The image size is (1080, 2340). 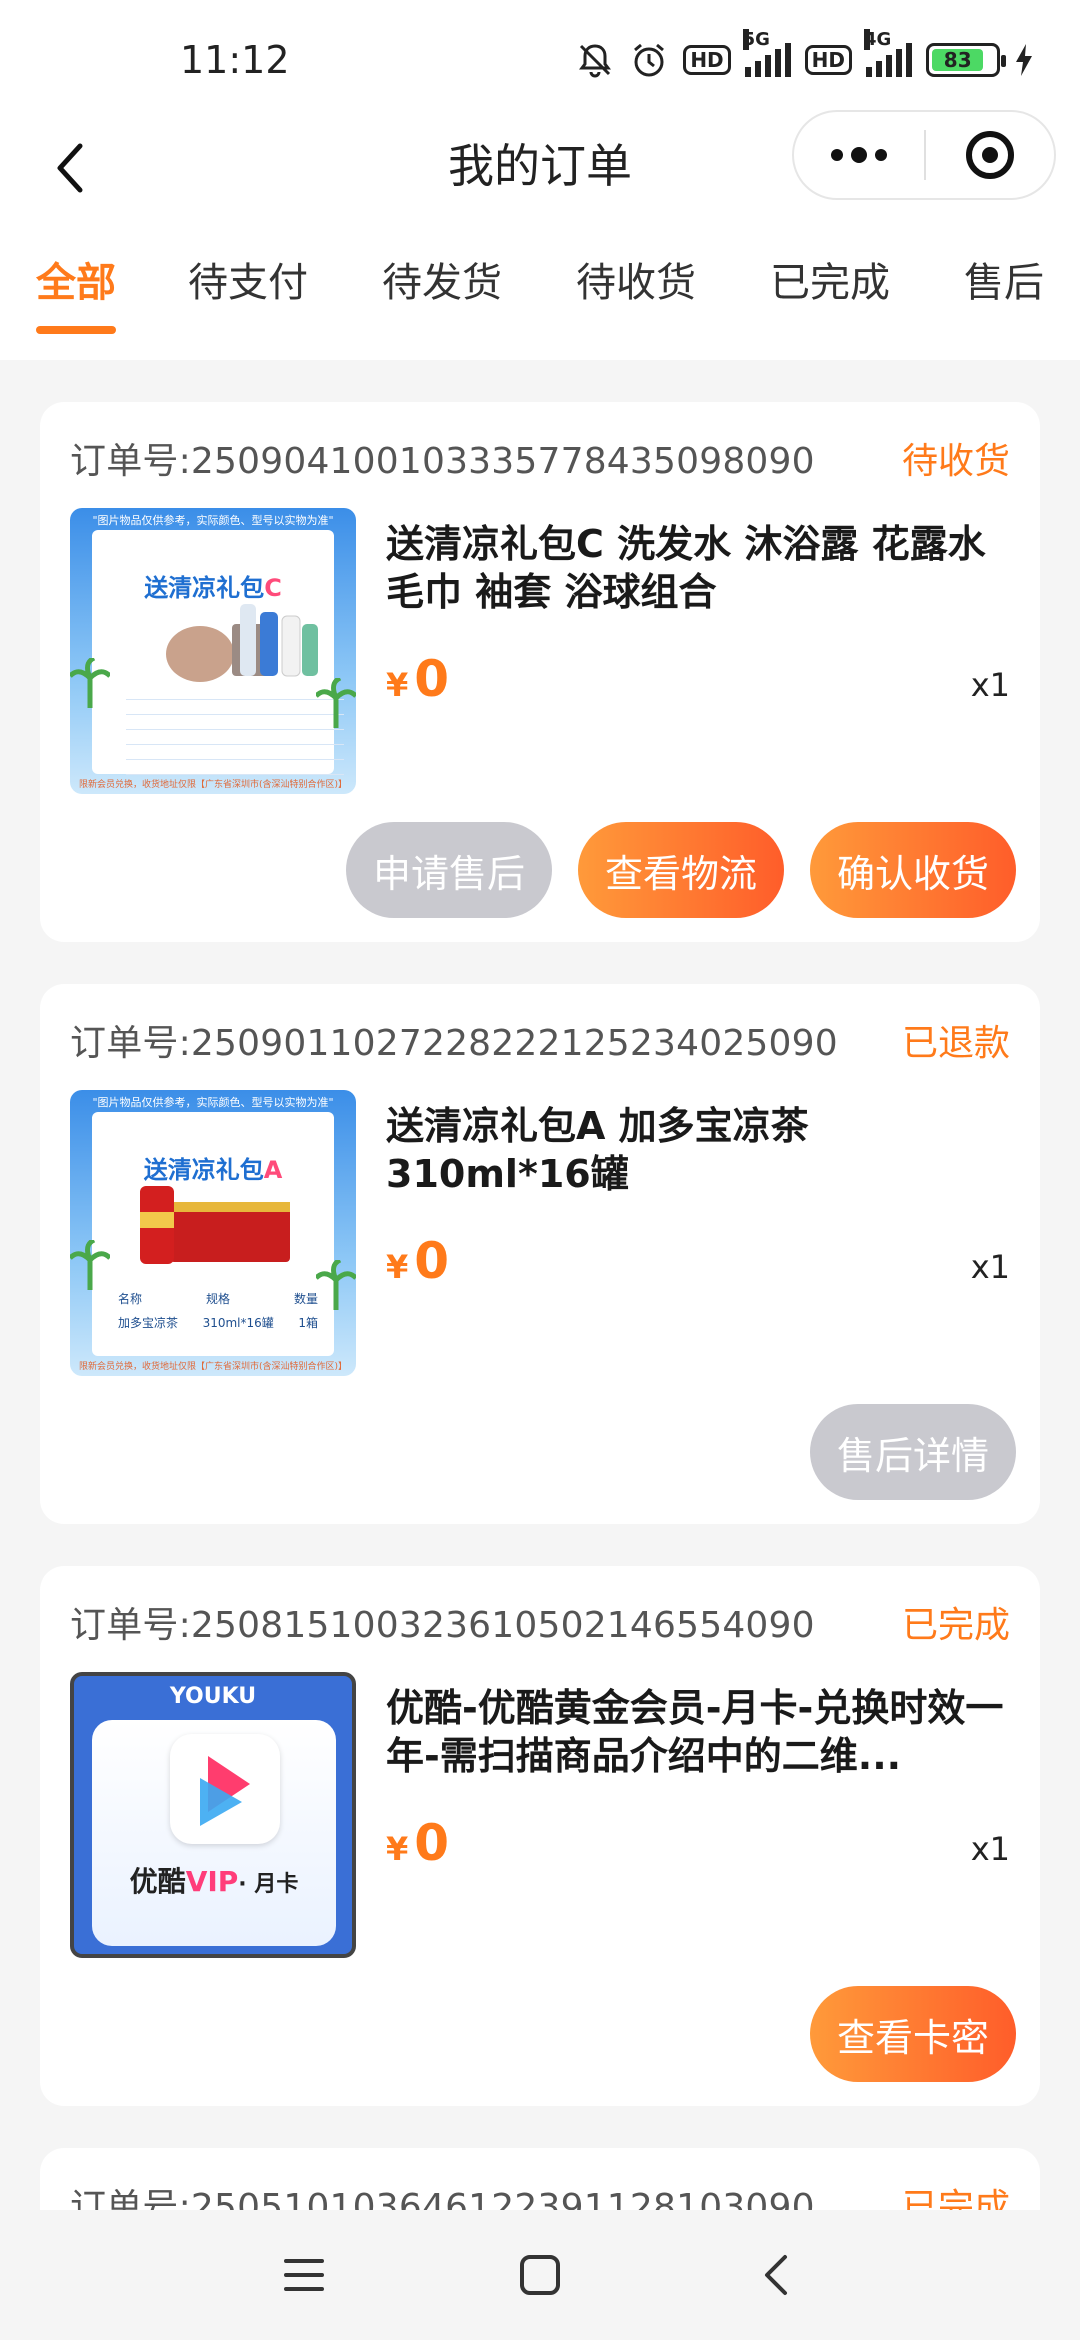 What do you see at coordinates (913, 870) in the screenshot?
I see `confirm-receipt-button: 确认收货` at bounding box center [913, 870].